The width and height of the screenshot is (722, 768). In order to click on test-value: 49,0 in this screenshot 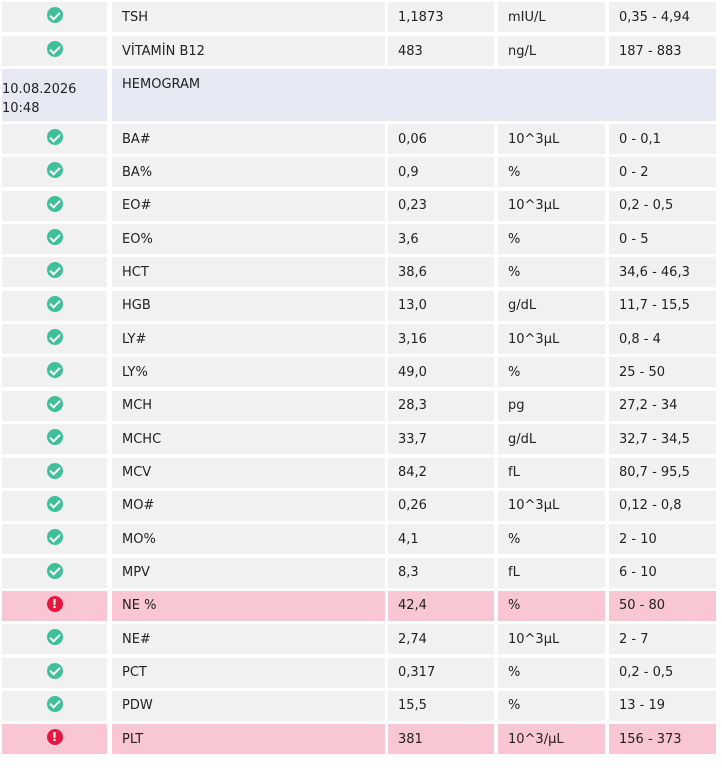, I will do `click(412, 372)`.